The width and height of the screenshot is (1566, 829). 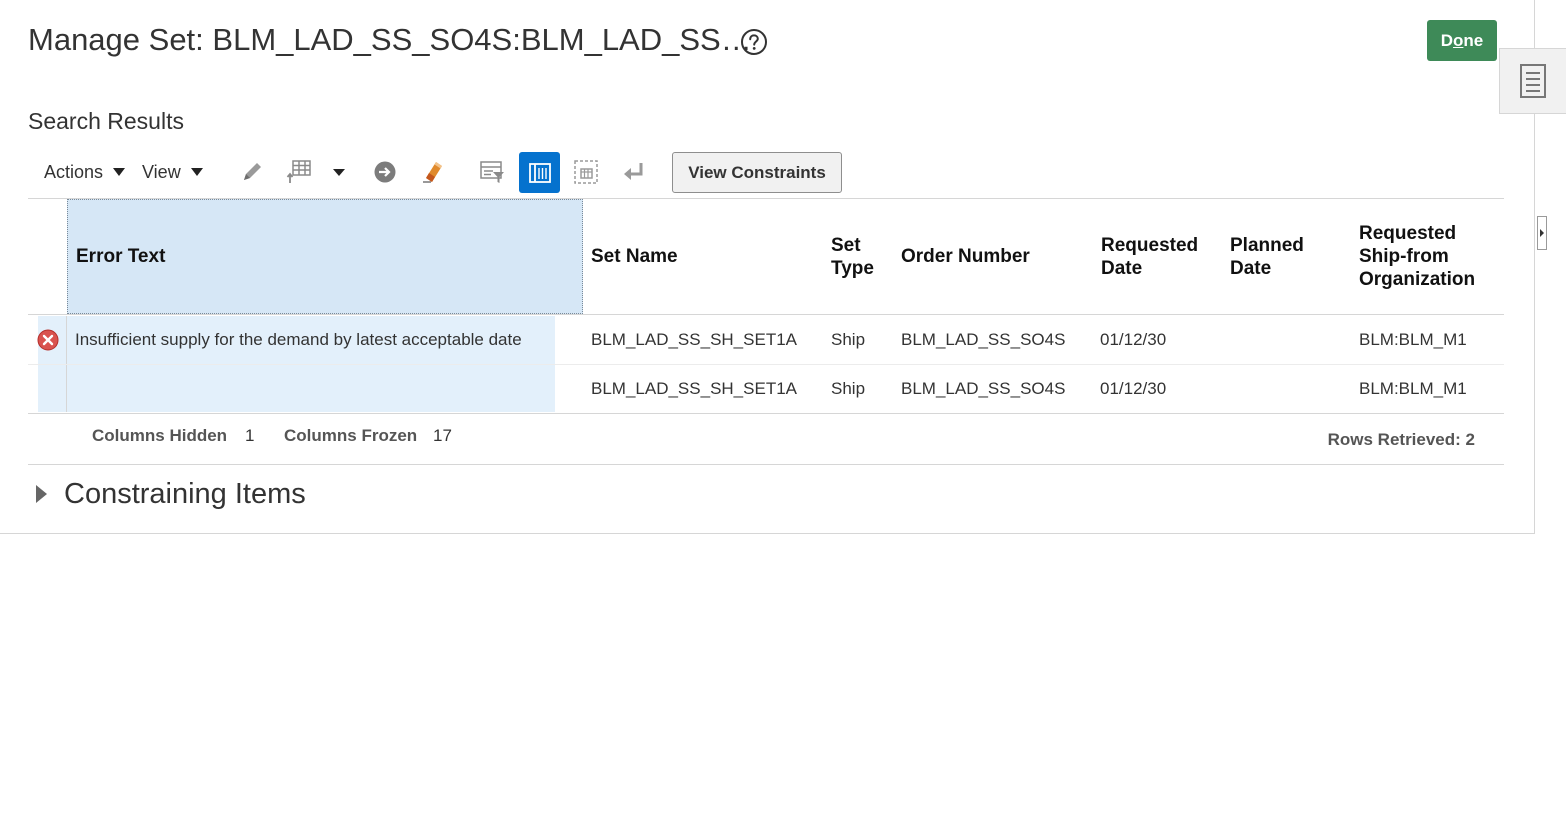 I want to click on actions-menu: Actions, so click(x=85, y=172).